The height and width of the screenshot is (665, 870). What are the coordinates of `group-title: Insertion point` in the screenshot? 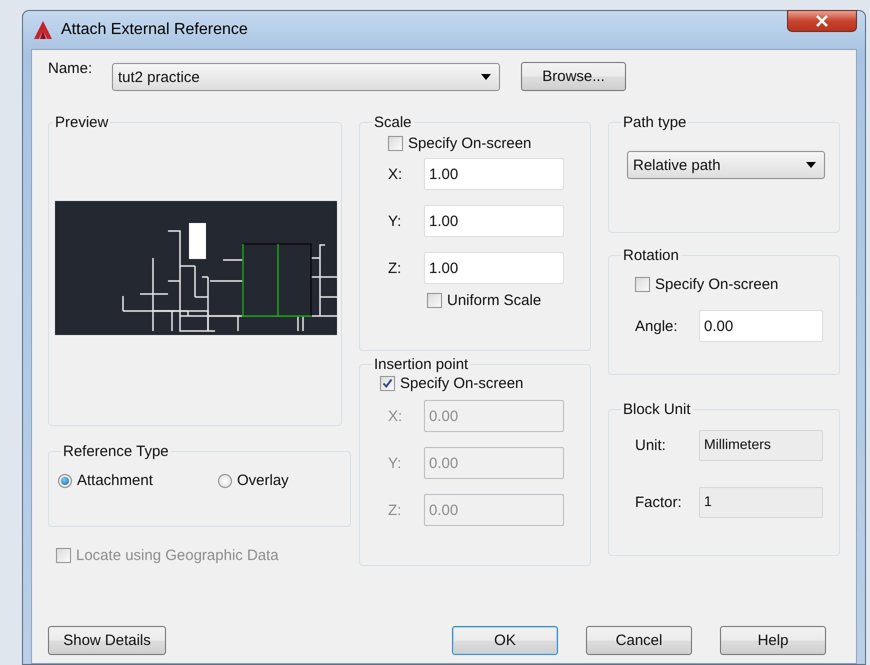 It's located at (421, 364).